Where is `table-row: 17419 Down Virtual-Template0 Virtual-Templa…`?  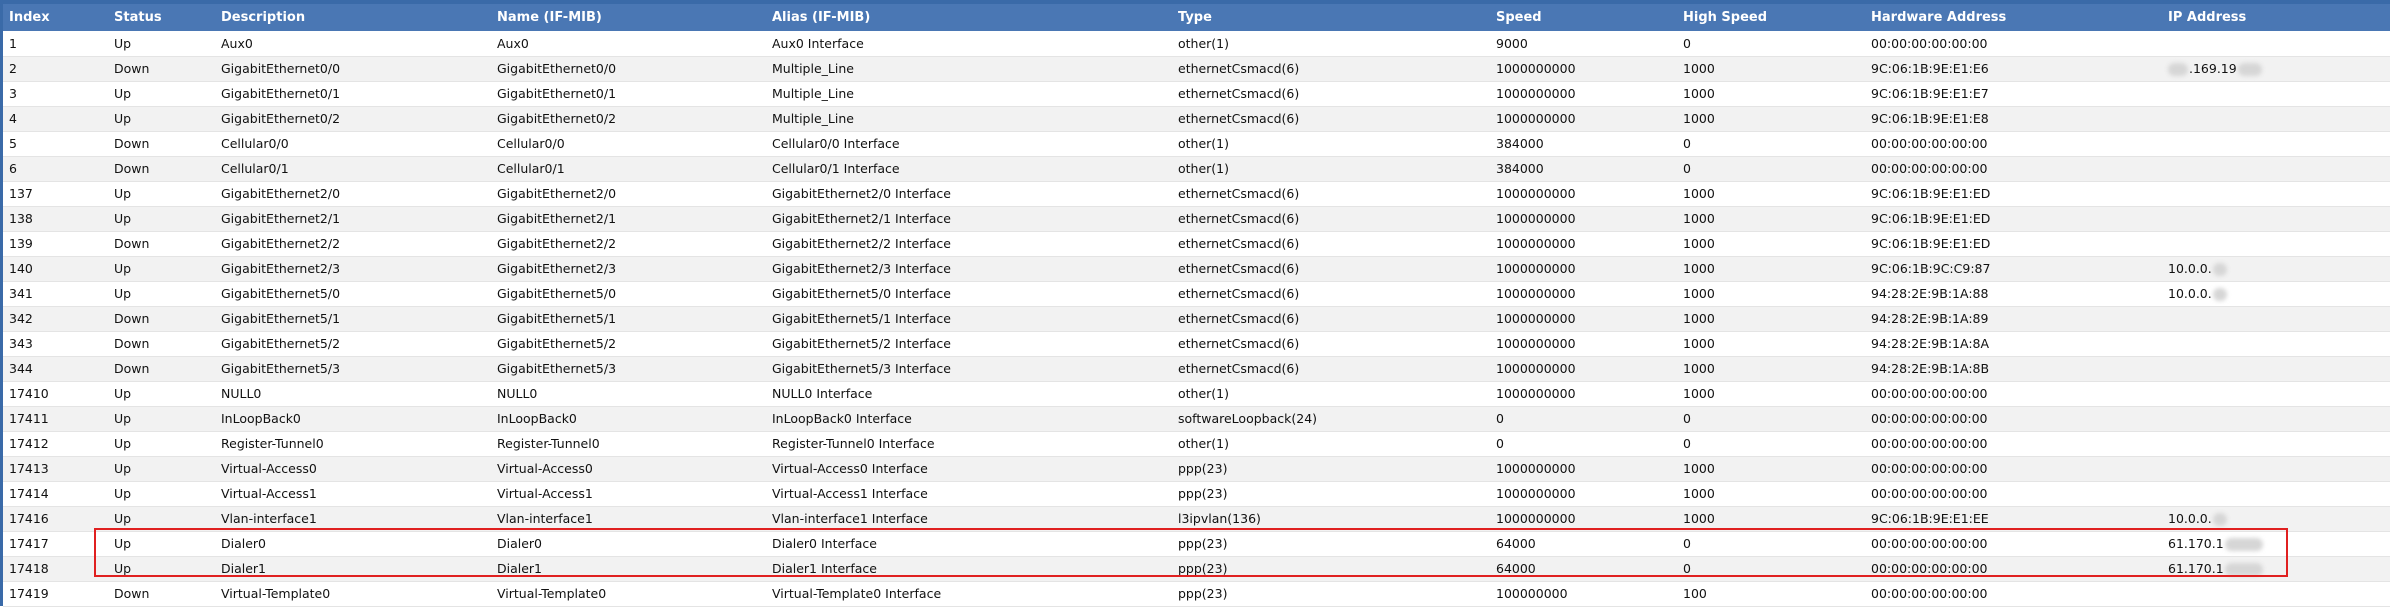 table-row: 17419 Down Virtual-Template0 Virtual-Templa… is located at coordinates (1196, 594).